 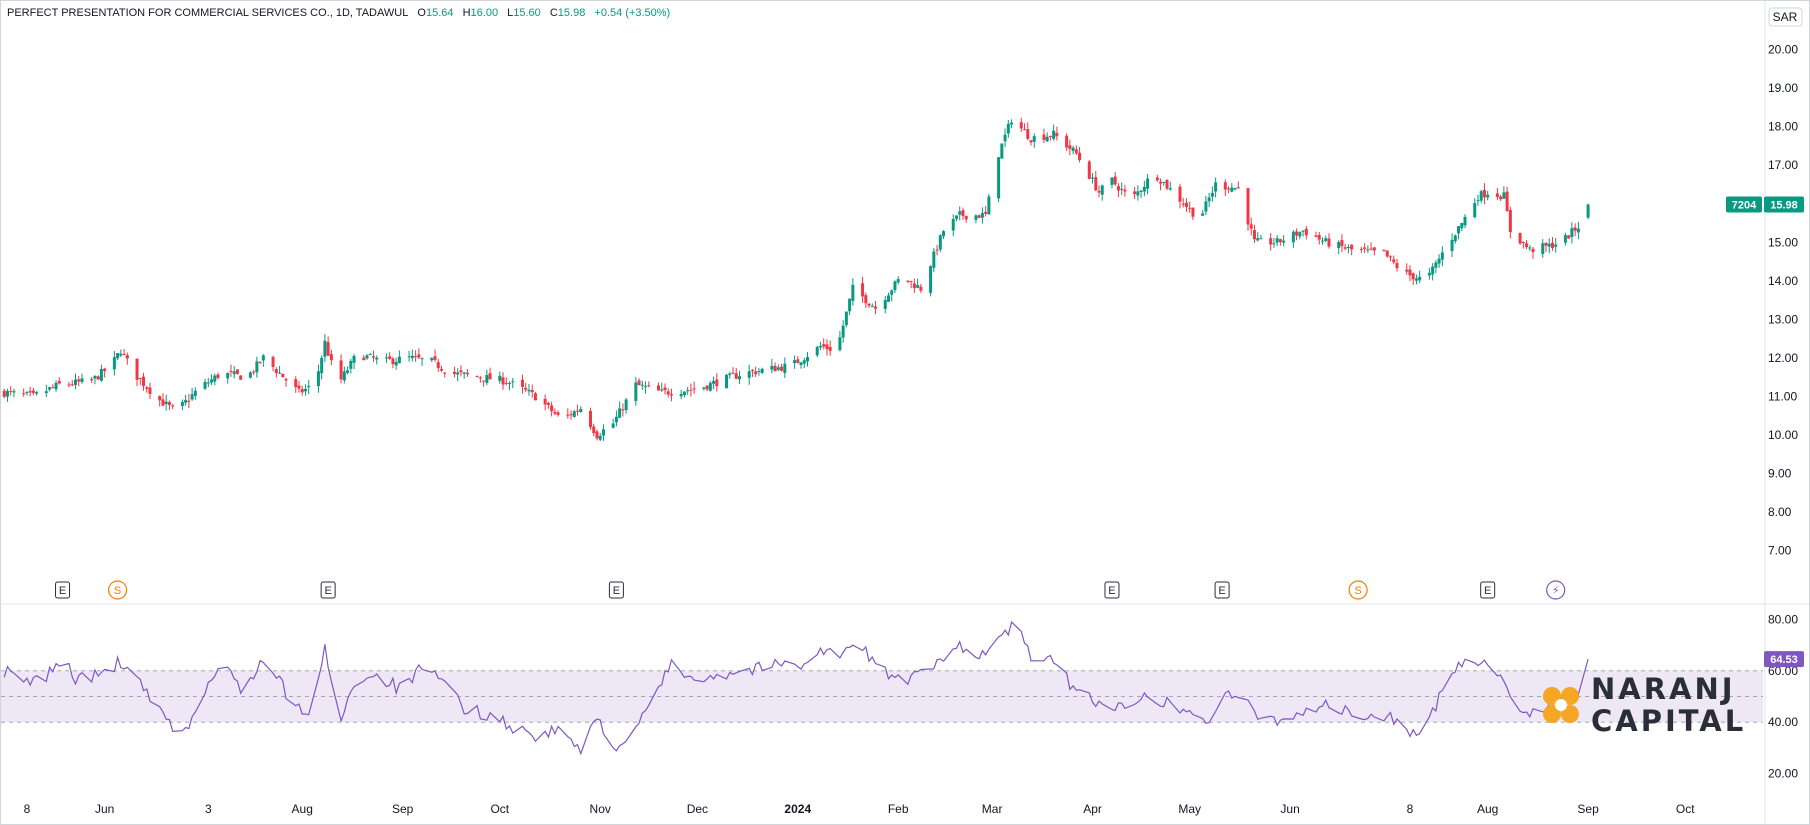 I want to click on rsi-tick-label: 40.00, so click(x=1783, y=722).